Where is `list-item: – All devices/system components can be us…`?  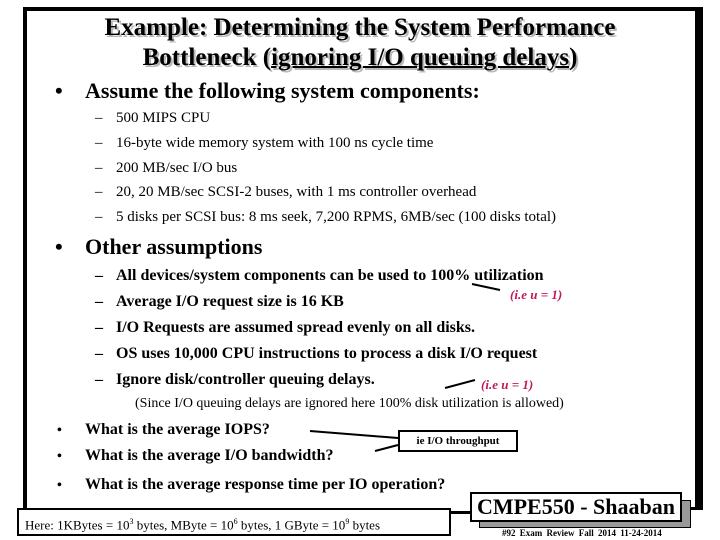
list-item: – All devices/system components can be us… is located at coordinates (319, 275).